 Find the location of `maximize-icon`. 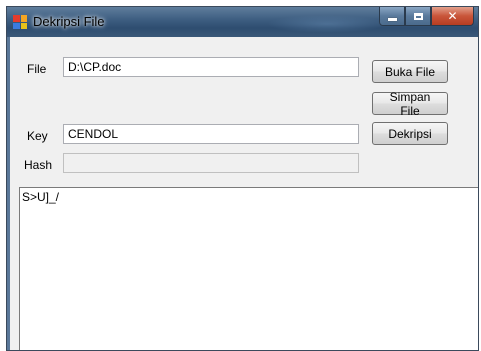

maximize-icon is located at coordinates (418, 16).